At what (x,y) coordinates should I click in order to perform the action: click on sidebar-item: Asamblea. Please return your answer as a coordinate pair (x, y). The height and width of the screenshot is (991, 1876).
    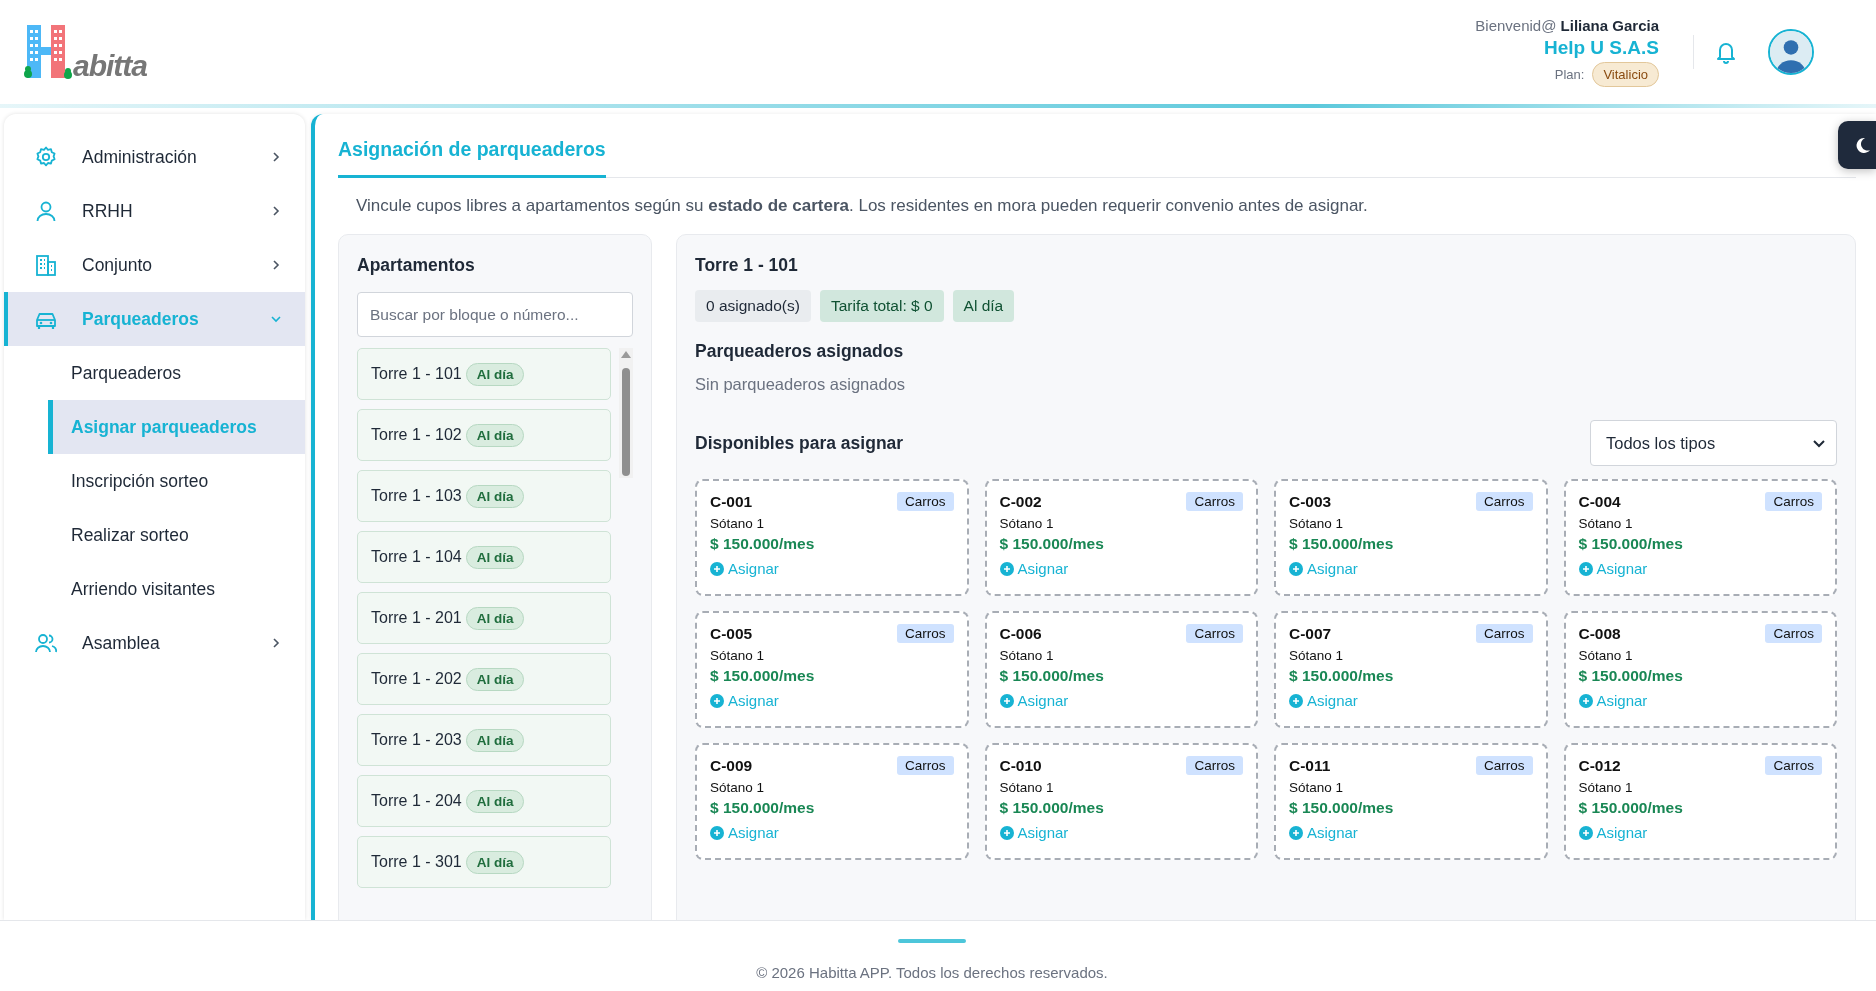
    Looking at the image, I should click on (154, 643).